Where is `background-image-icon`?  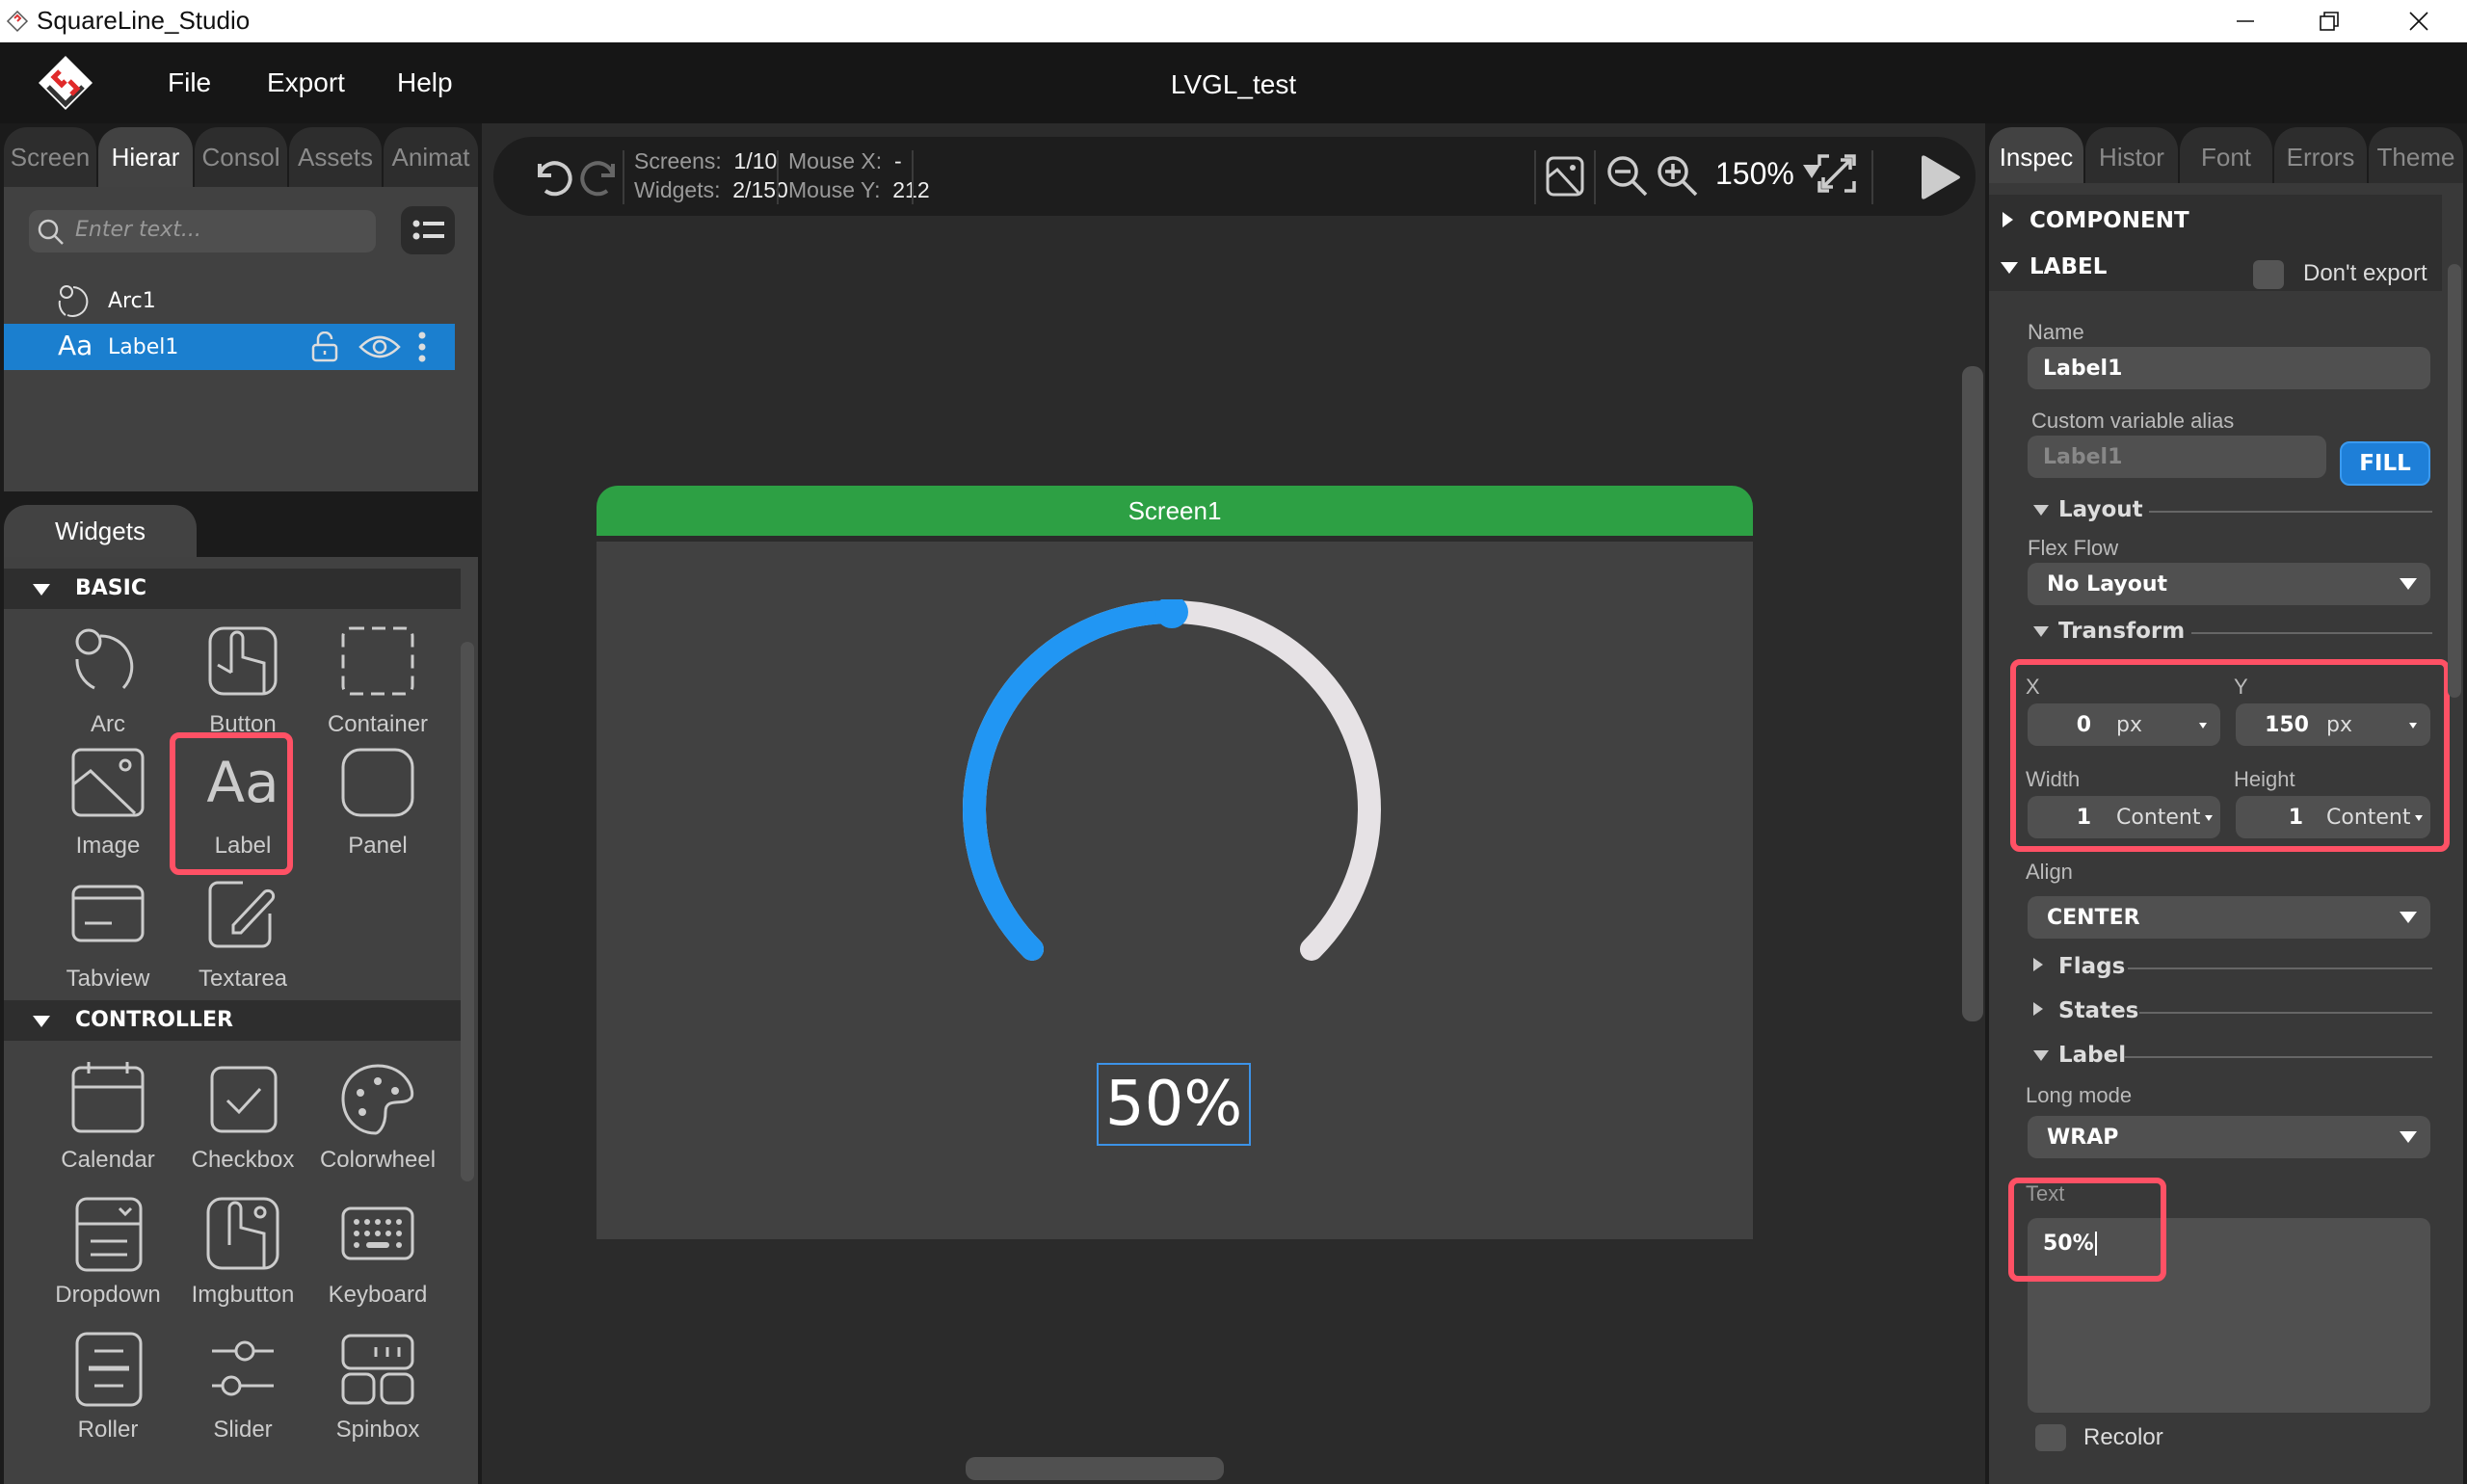
background-image-icon is located at coordinates (1565, 176).